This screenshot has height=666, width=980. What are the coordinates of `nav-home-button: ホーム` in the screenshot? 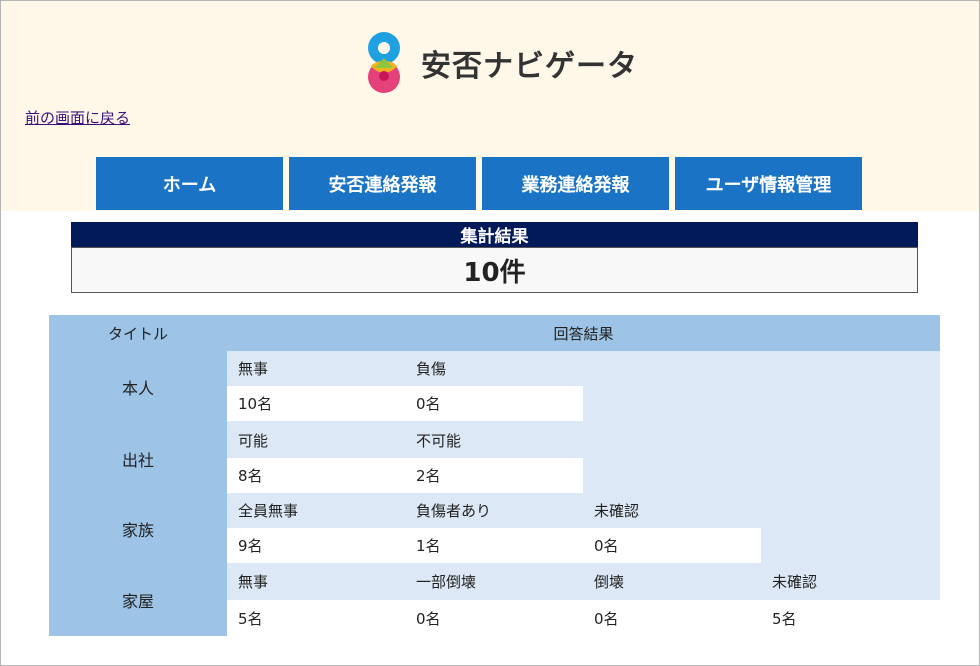 It's located at (189, 183).